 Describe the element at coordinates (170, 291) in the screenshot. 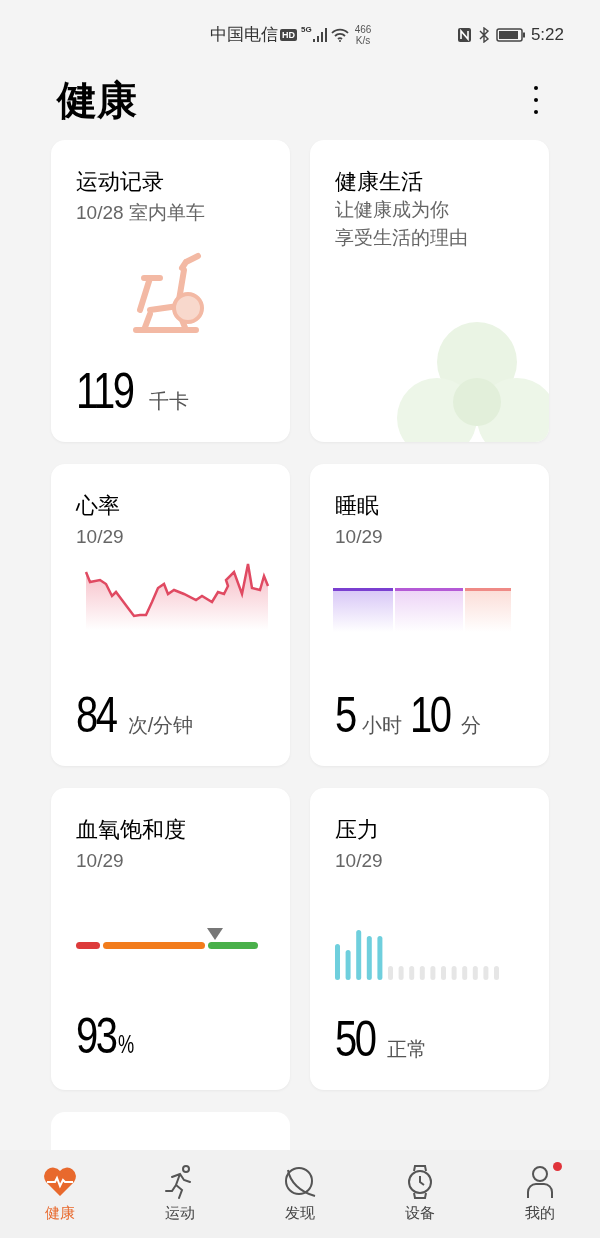

I see `health-card: 运动记录 10/28 室内单车 119 千卡` at that location.